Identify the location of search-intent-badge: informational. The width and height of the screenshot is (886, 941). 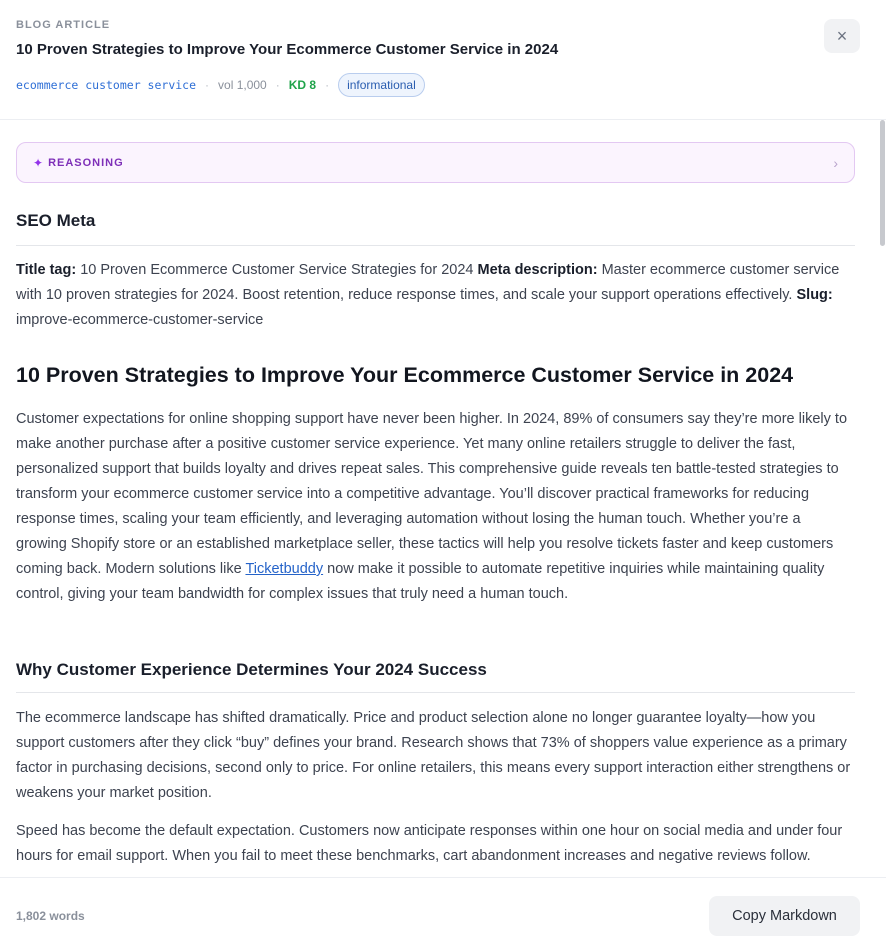
(381, 84).